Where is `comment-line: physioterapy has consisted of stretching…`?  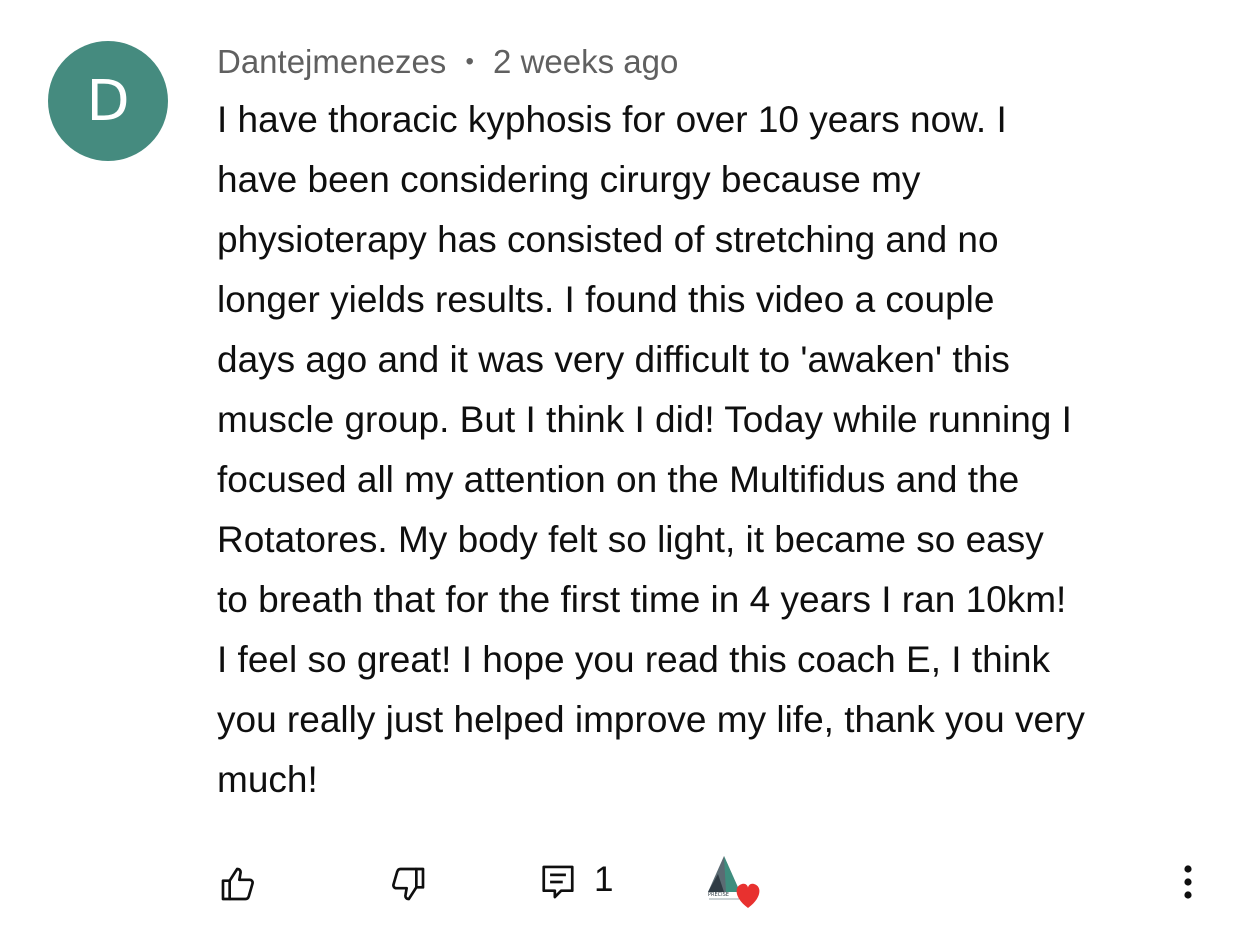 comment-line: physioterapy has consisted of stretching… is located at coordinates (608, 239).